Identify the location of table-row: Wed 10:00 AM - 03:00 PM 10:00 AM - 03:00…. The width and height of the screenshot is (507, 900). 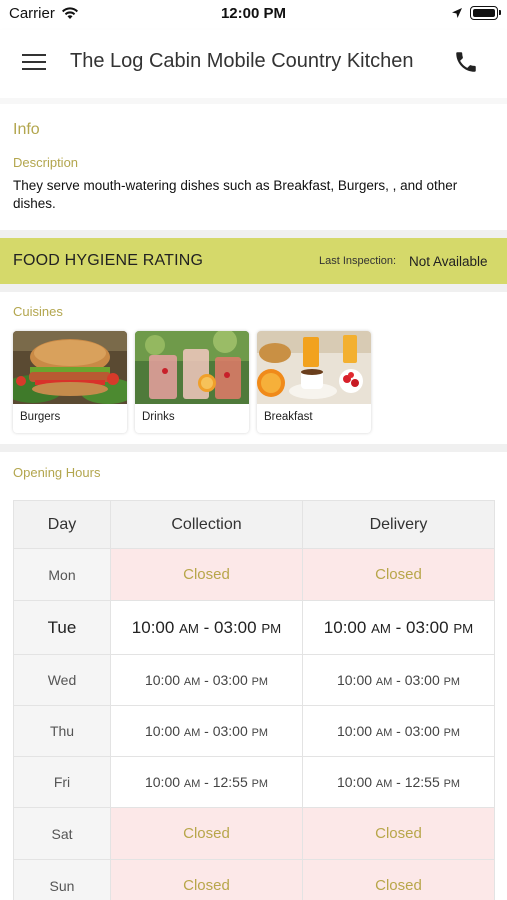
(254, 680).